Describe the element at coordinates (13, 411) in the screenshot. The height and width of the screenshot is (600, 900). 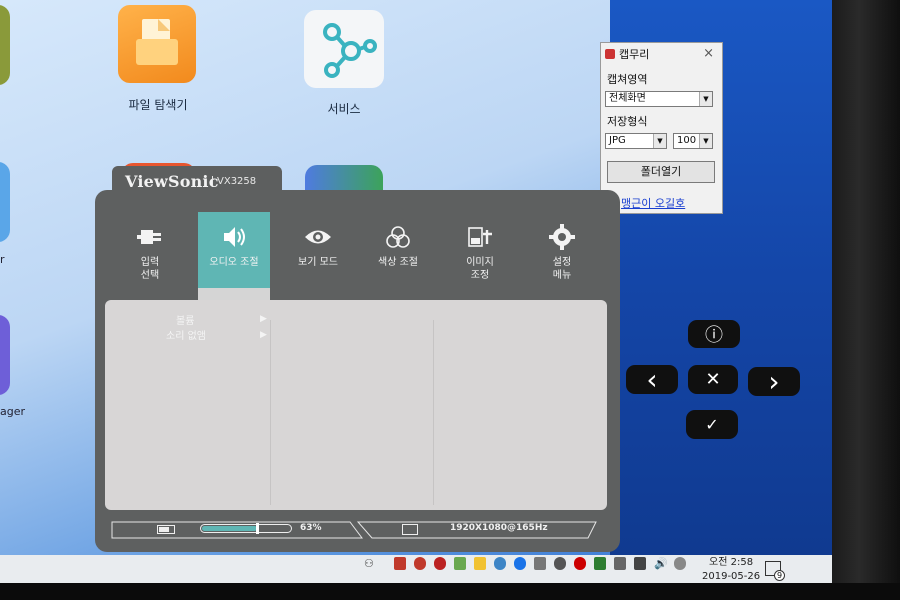
I see `desktop-edge-label: ager` at that location.